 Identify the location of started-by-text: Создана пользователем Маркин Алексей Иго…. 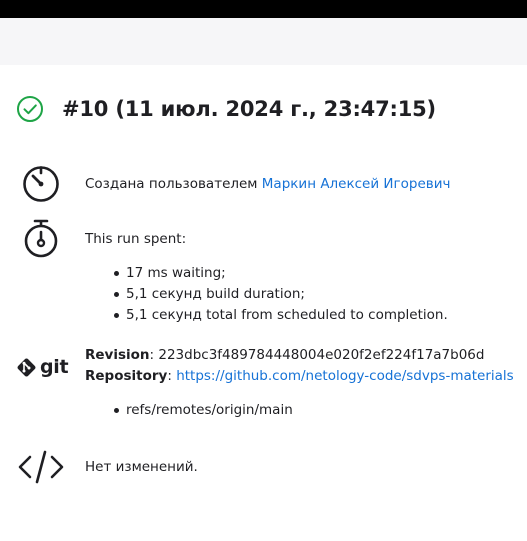
(267, 184).